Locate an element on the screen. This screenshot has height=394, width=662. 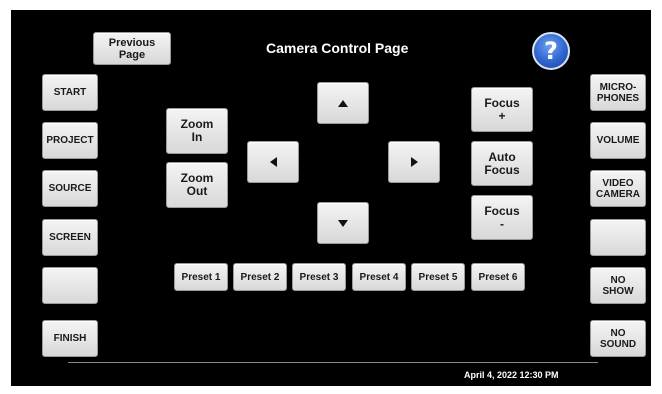
pan-up-button is located at coordinates (343, 103).